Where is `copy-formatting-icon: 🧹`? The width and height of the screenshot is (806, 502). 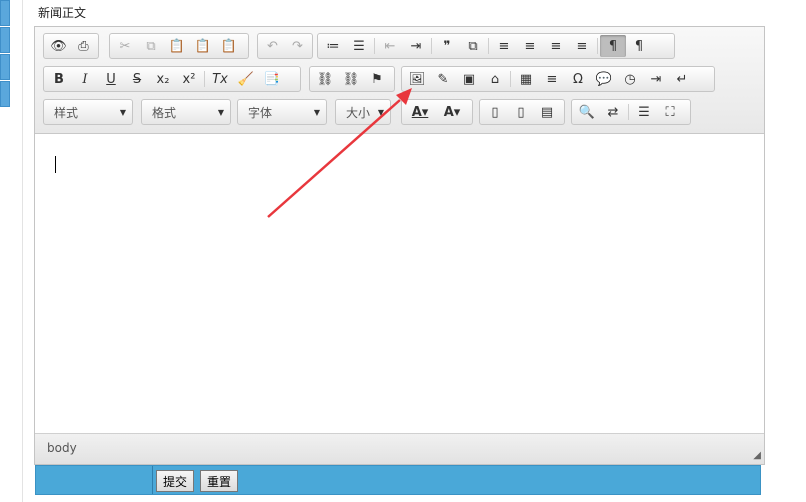 copy-formatting-icon: 🧹 is located at coordinates (246, 79).